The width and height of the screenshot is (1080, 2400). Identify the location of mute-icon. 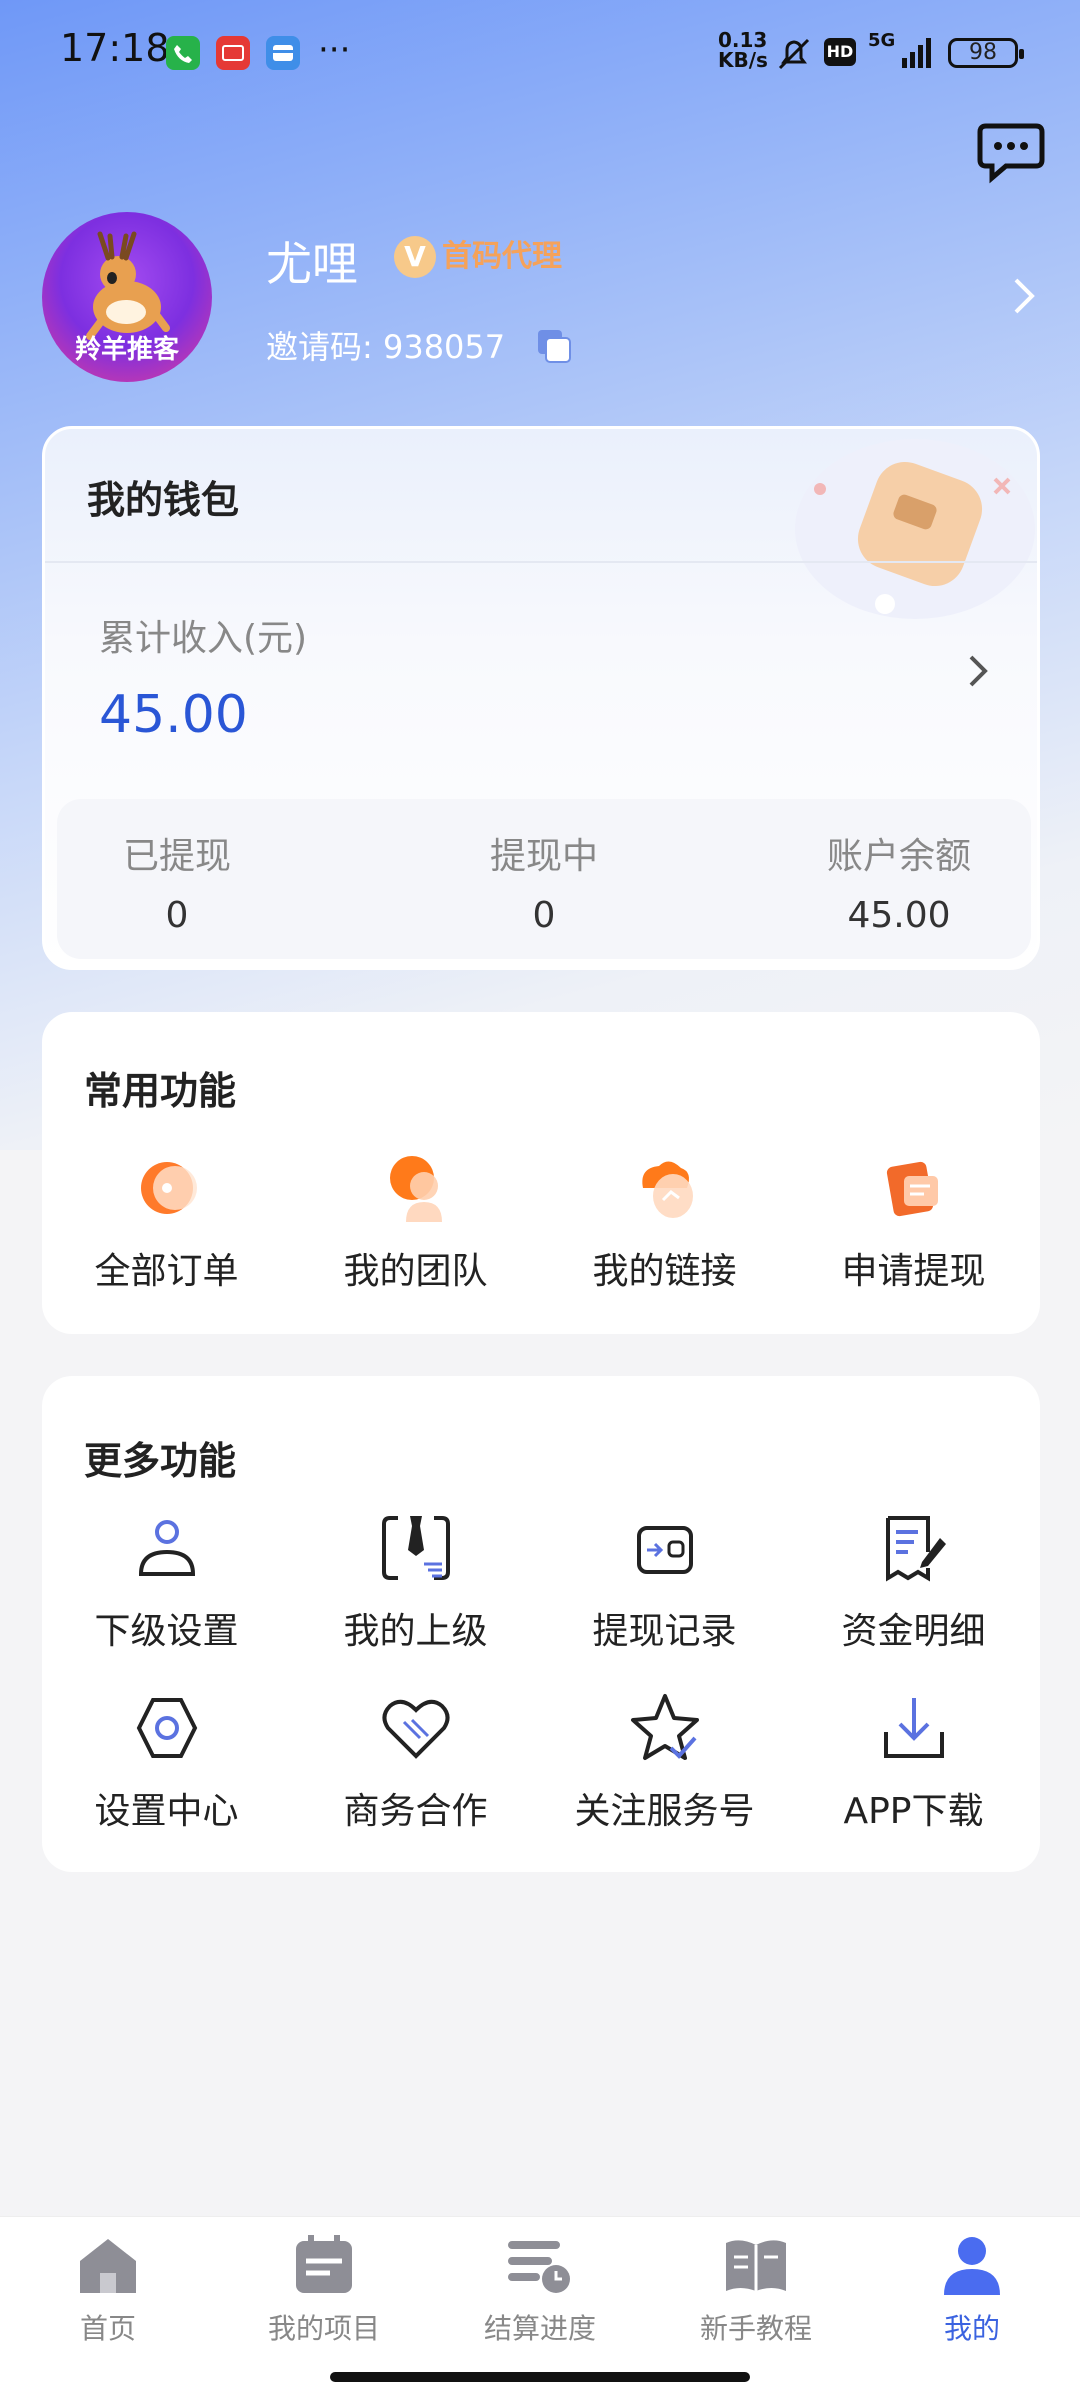
(794, 56).